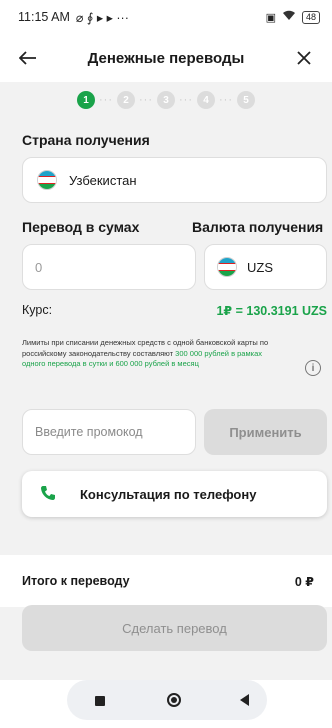 The image size is (332, 728). Describe the element at coordinates (246, 100) in the screenshot. I see `step-5: 5` at that location.